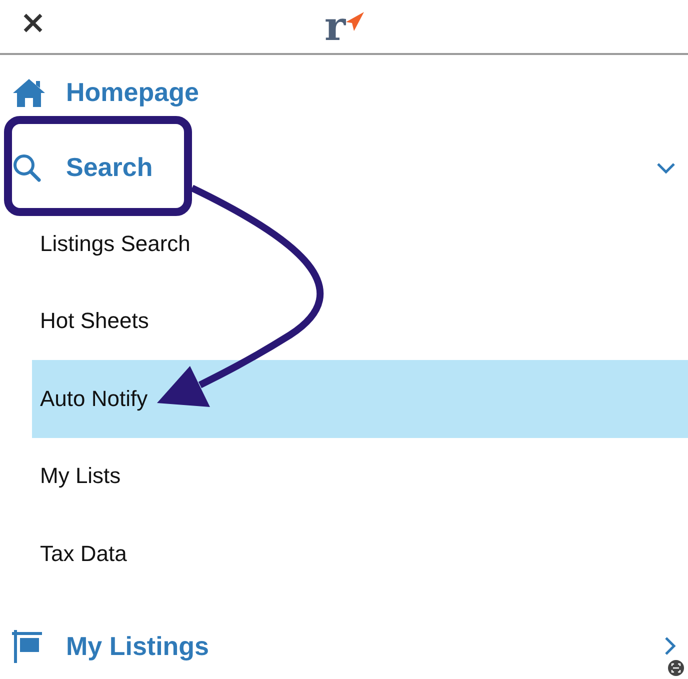 This screenshot has width=688, height=679. Describe the element at coordinates (670, 646) in the screenshot. I see `chevron-right-icon` at that location.